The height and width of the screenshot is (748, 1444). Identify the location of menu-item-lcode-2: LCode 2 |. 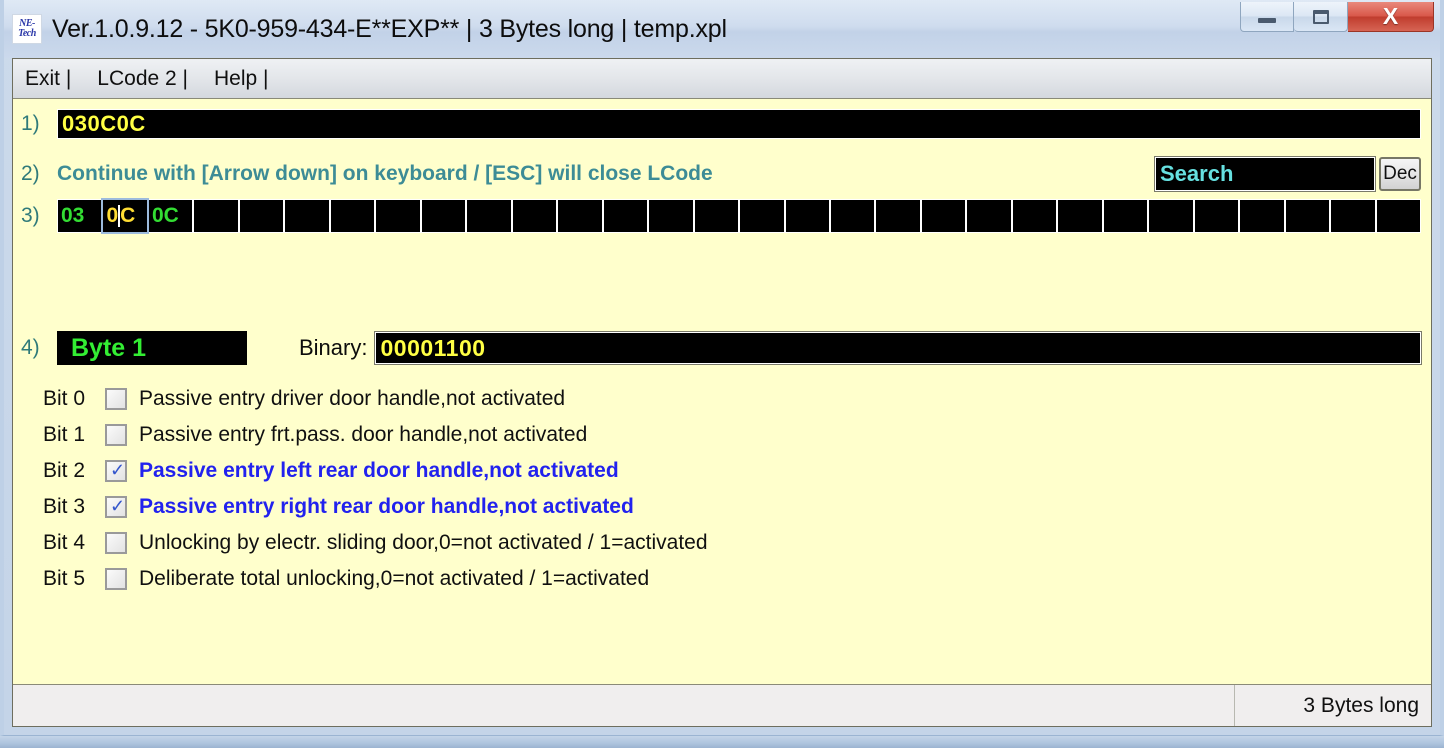
(142, 79).